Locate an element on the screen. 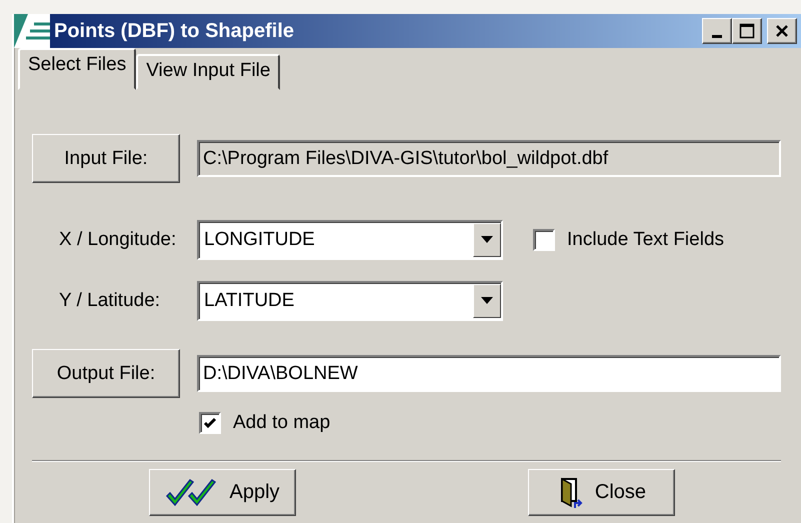 This screenshot has width=801, height=523. field-label: X / Longitude: is located at coordinates (118, 240).